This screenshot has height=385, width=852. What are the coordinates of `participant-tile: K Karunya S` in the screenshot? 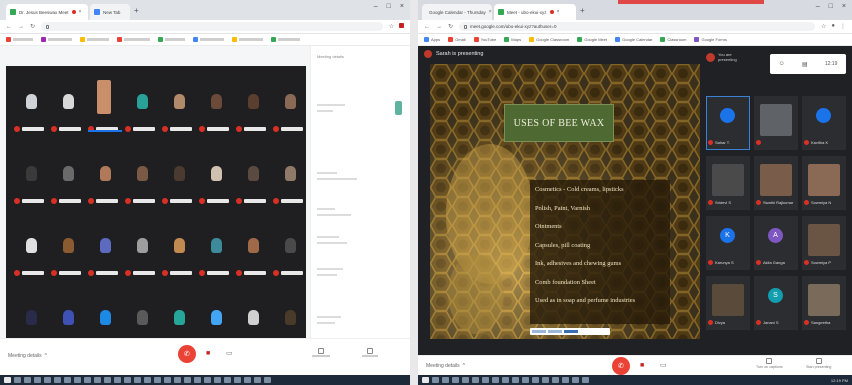 It's located at (728, 243).